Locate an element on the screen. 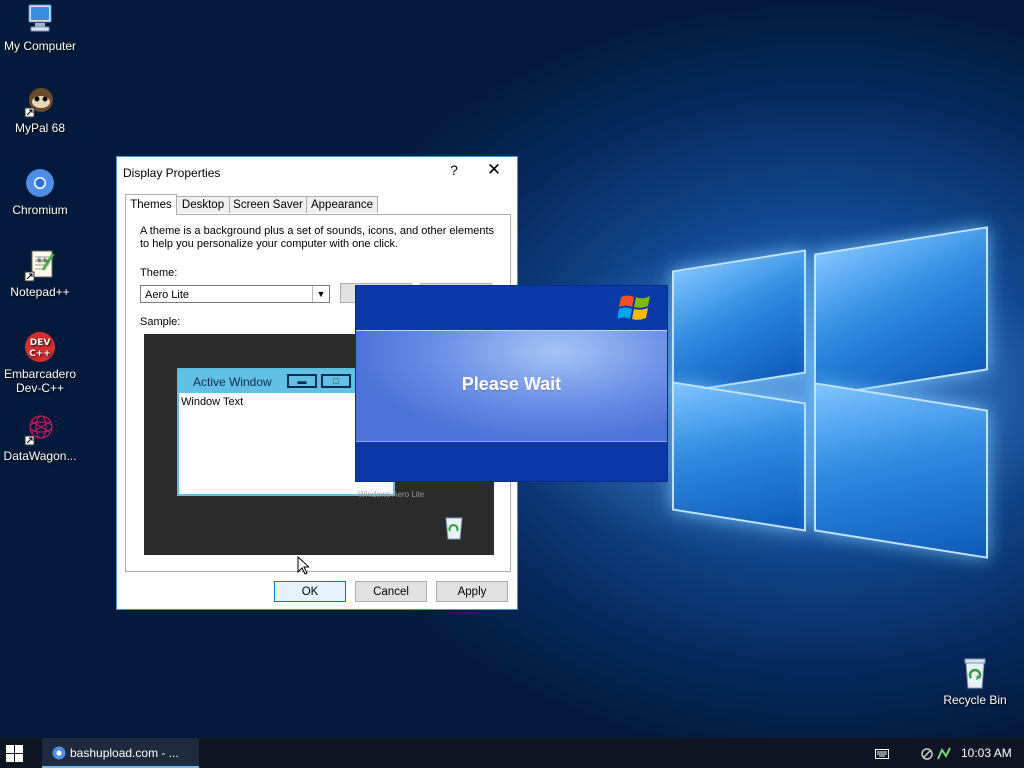 The width and height of the screenshot is (1024, 768). taskbar: bashupload.com - ... 10:03 AM is located at coordinates (512, 753).